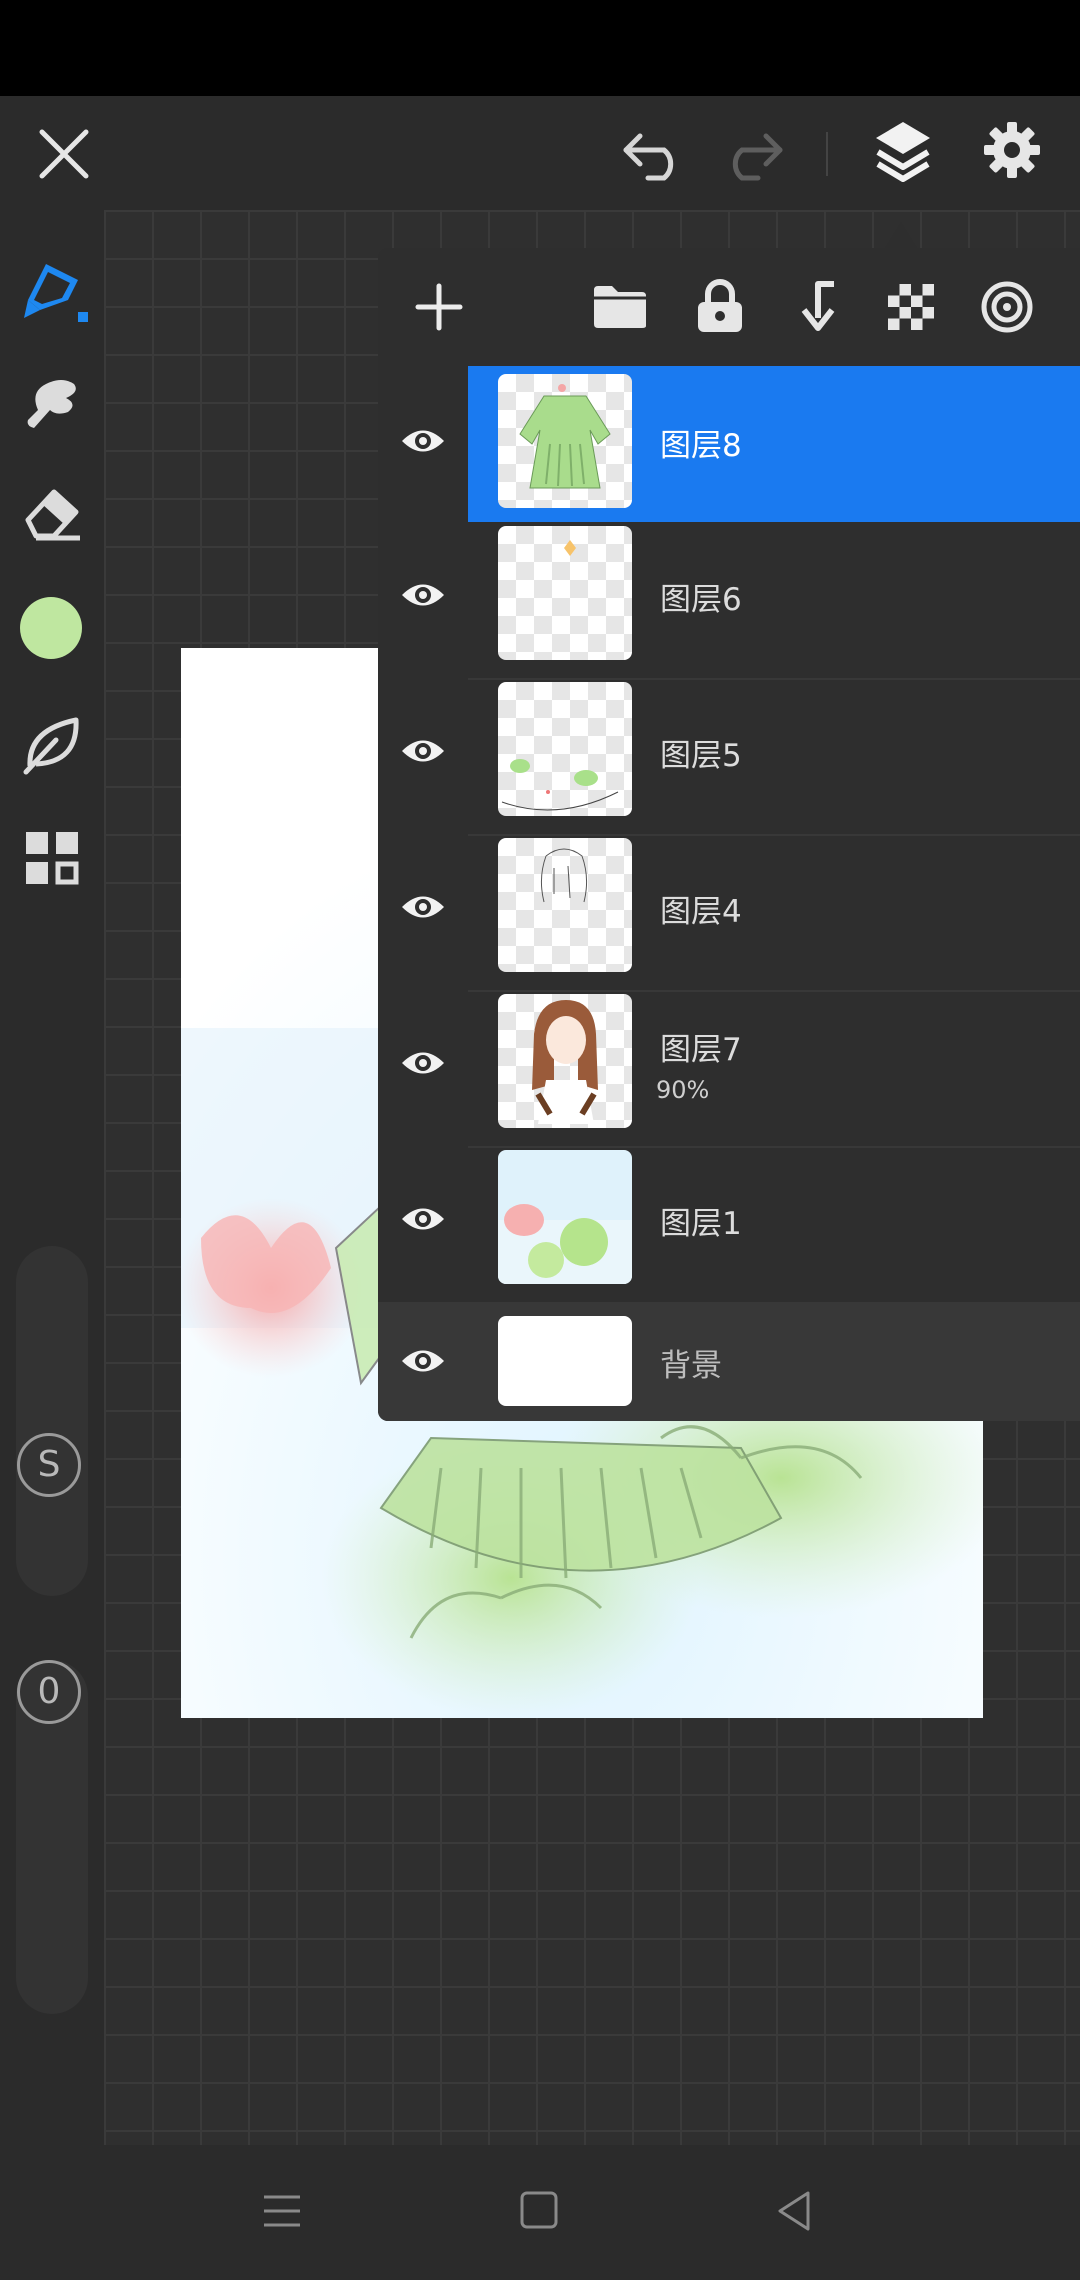 The height and width of the screenshot is (2280, 1080). What do you see at coordinates (701, 446) in the screenshot?
I see `layer-name: 图层8` at bounding box center [701, 446].